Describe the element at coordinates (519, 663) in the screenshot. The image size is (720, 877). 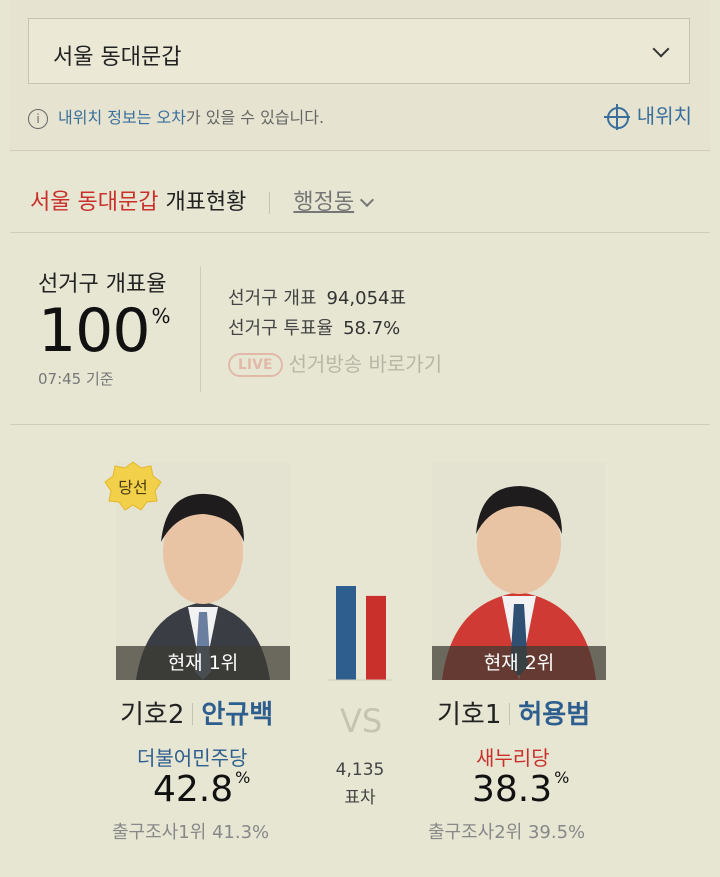
I see `rank-label-2: 현재 2위` at that location.